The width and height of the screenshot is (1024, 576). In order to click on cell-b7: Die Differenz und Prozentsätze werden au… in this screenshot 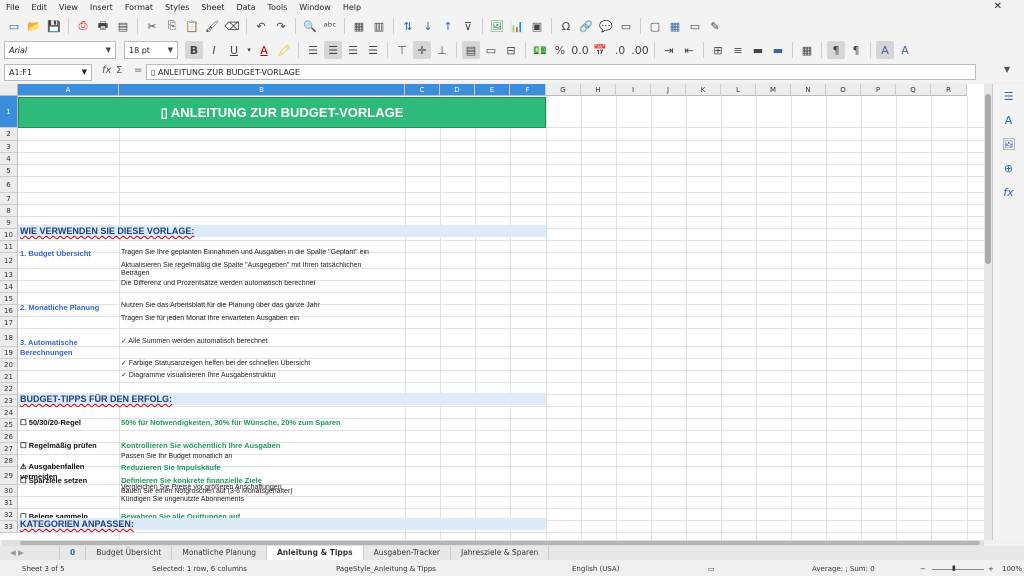, I will do `click(218, 283)`.